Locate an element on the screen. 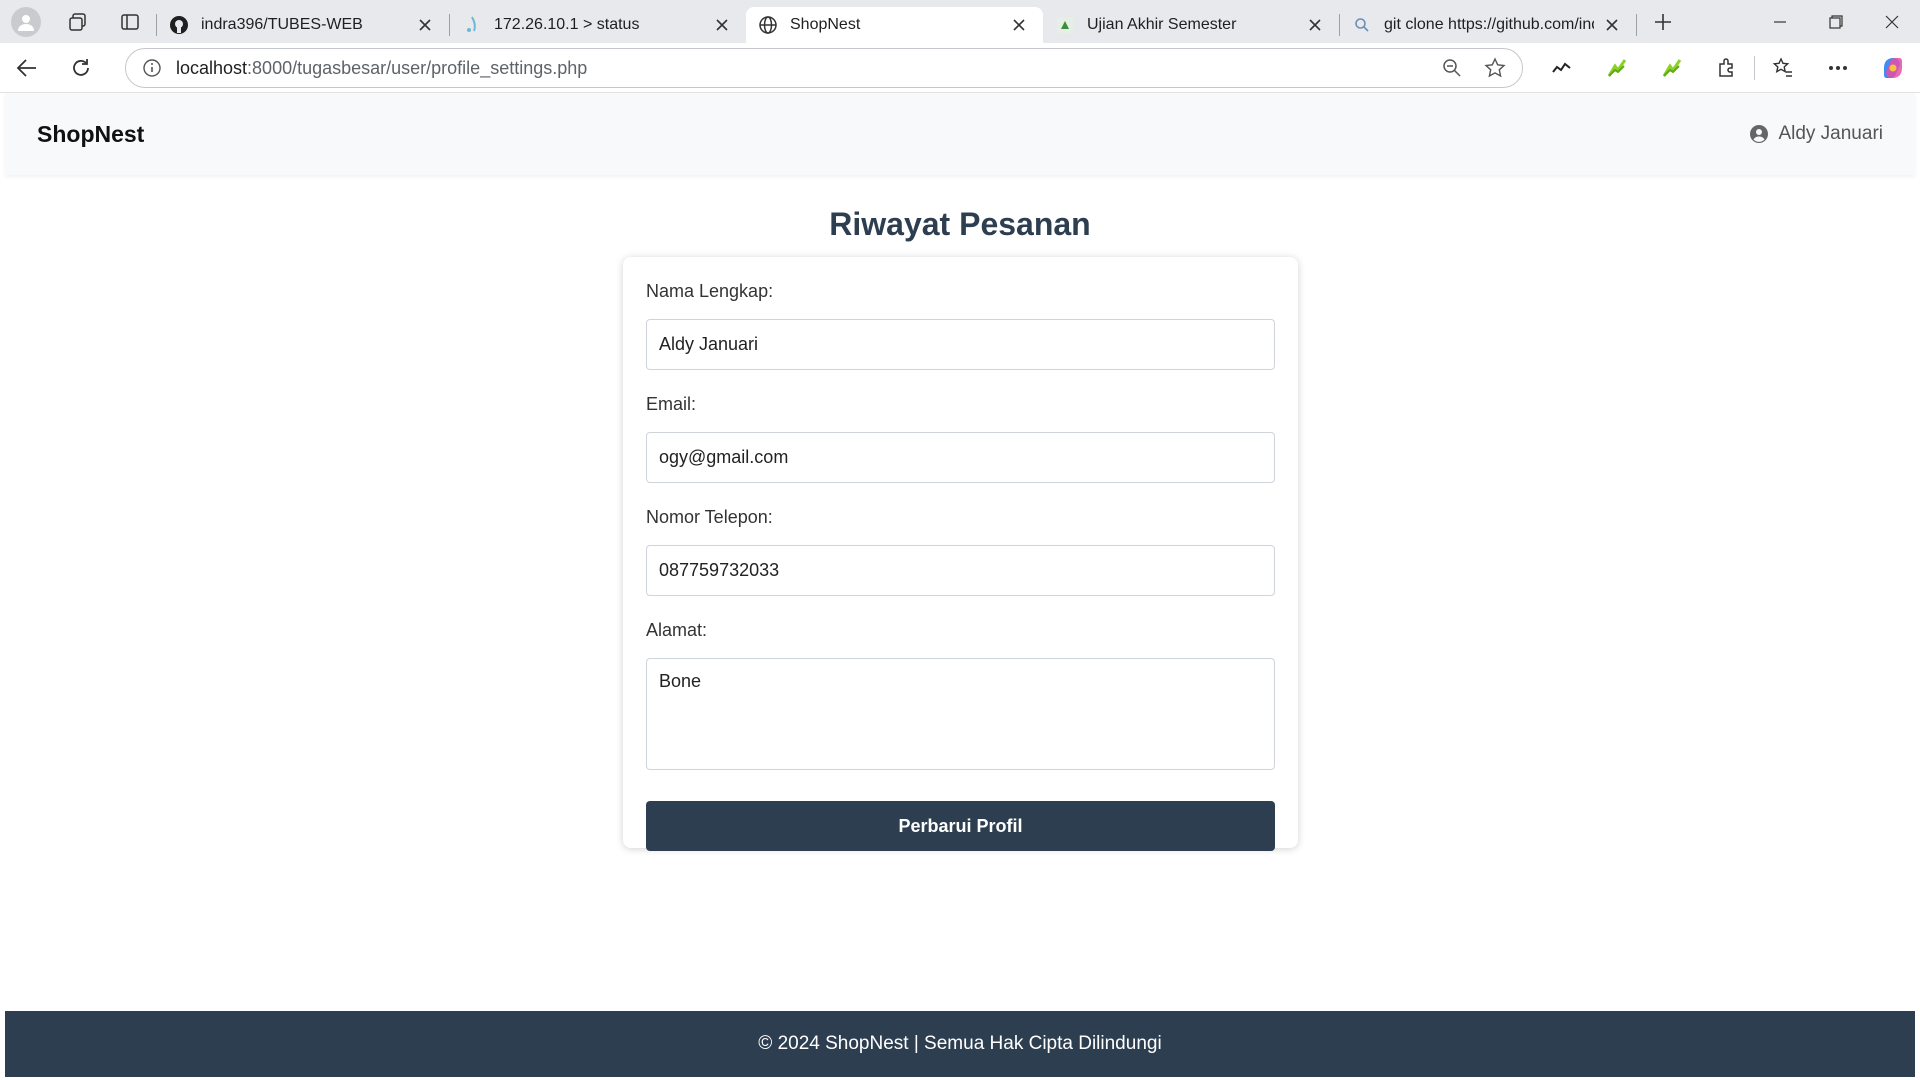 The width and height of the screenshot is (1920, 1080). tab-title: ShopNest is located at coordinates (825, 24).